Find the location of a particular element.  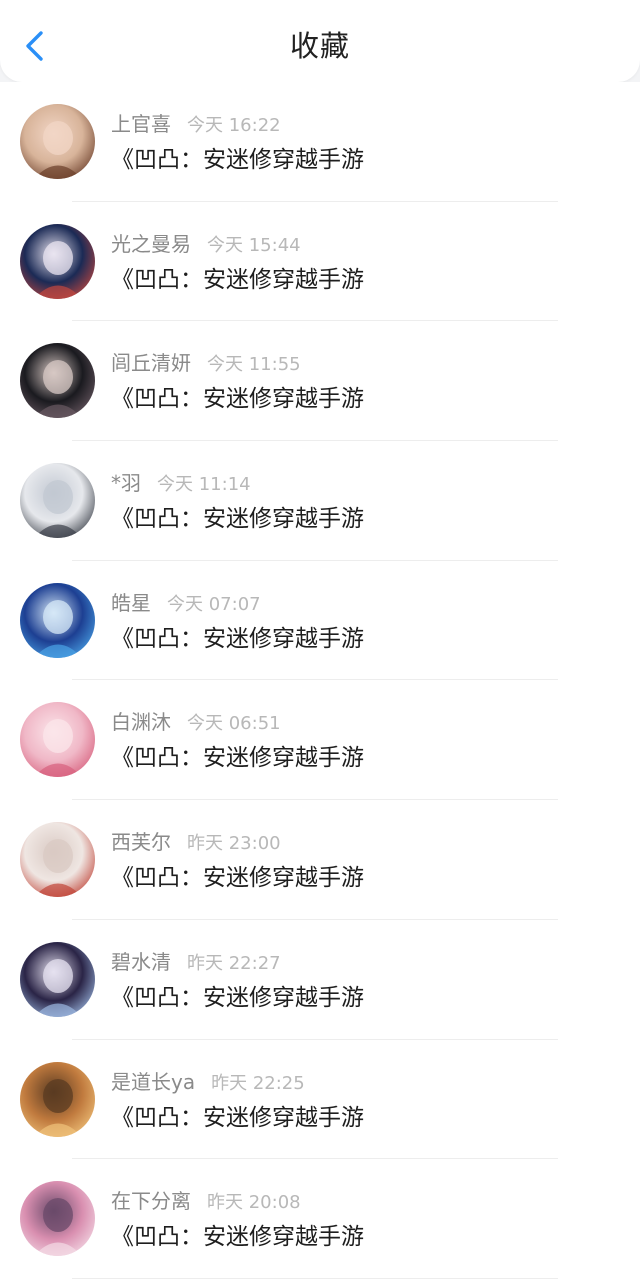

item-meta: 上官喜 今天 16:22 is located at coordinates (196, 124).